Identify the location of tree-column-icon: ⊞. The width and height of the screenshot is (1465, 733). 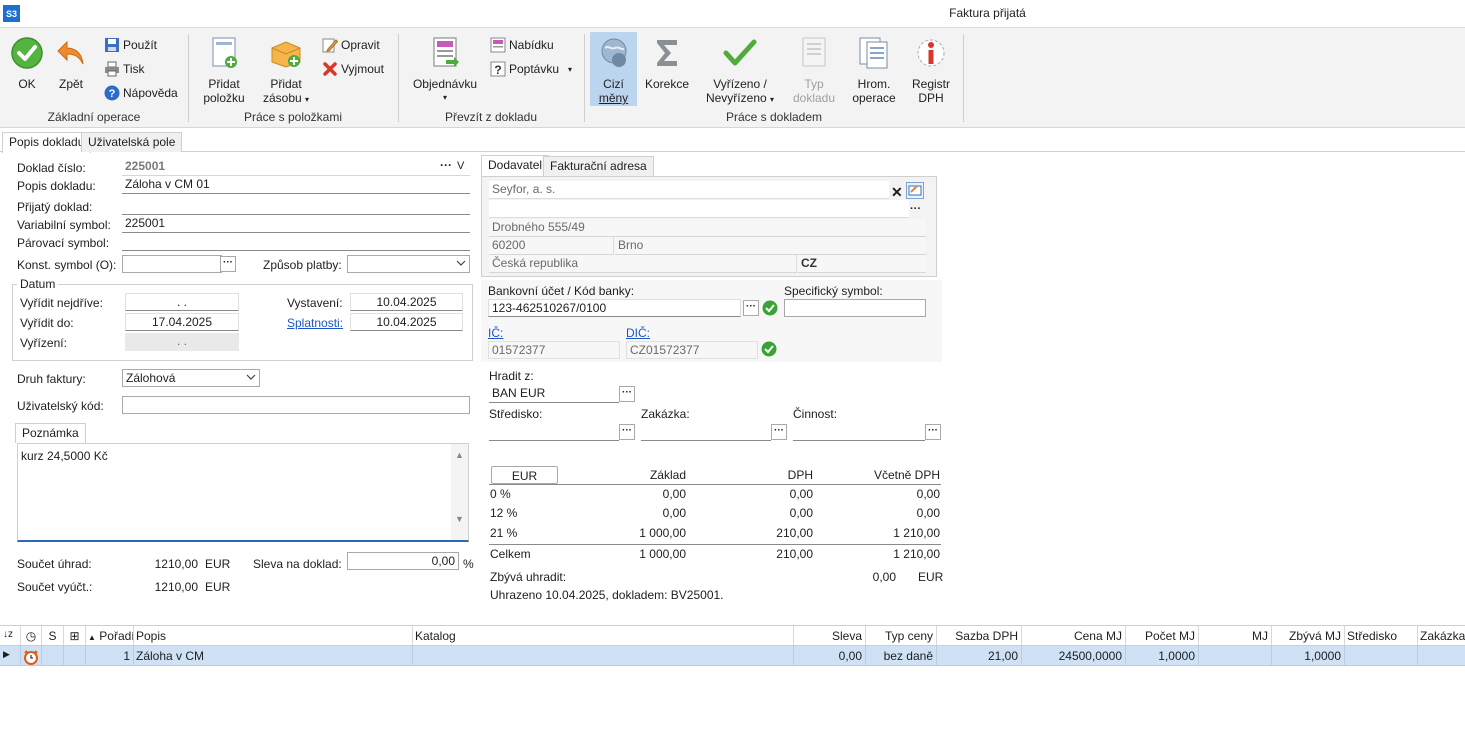
(75, 635).